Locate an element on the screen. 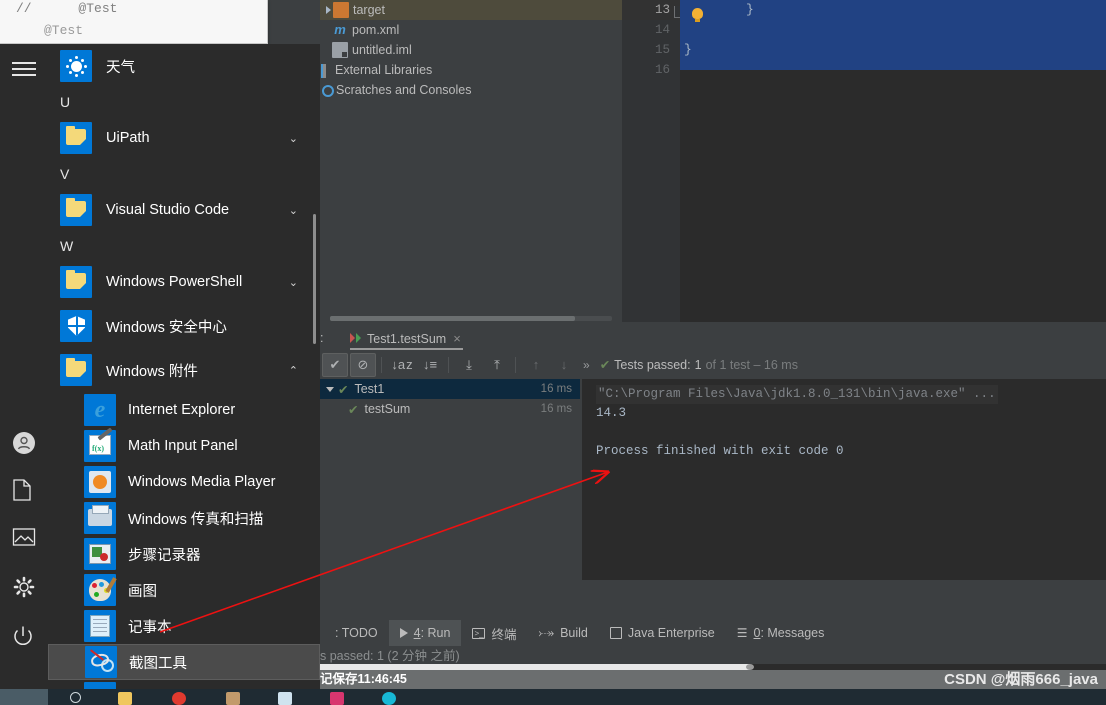 Image resolution: width=1106 pixels, height=705 pixels. start-app-label: 截图工具 is located at coordinates (158, 663).